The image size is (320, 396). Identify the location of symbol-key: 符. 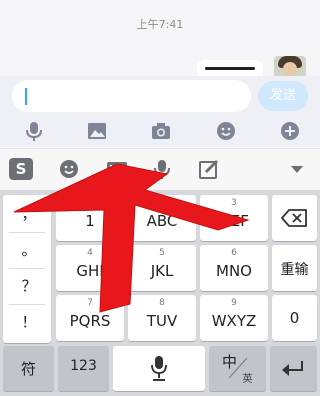
(28, 368).